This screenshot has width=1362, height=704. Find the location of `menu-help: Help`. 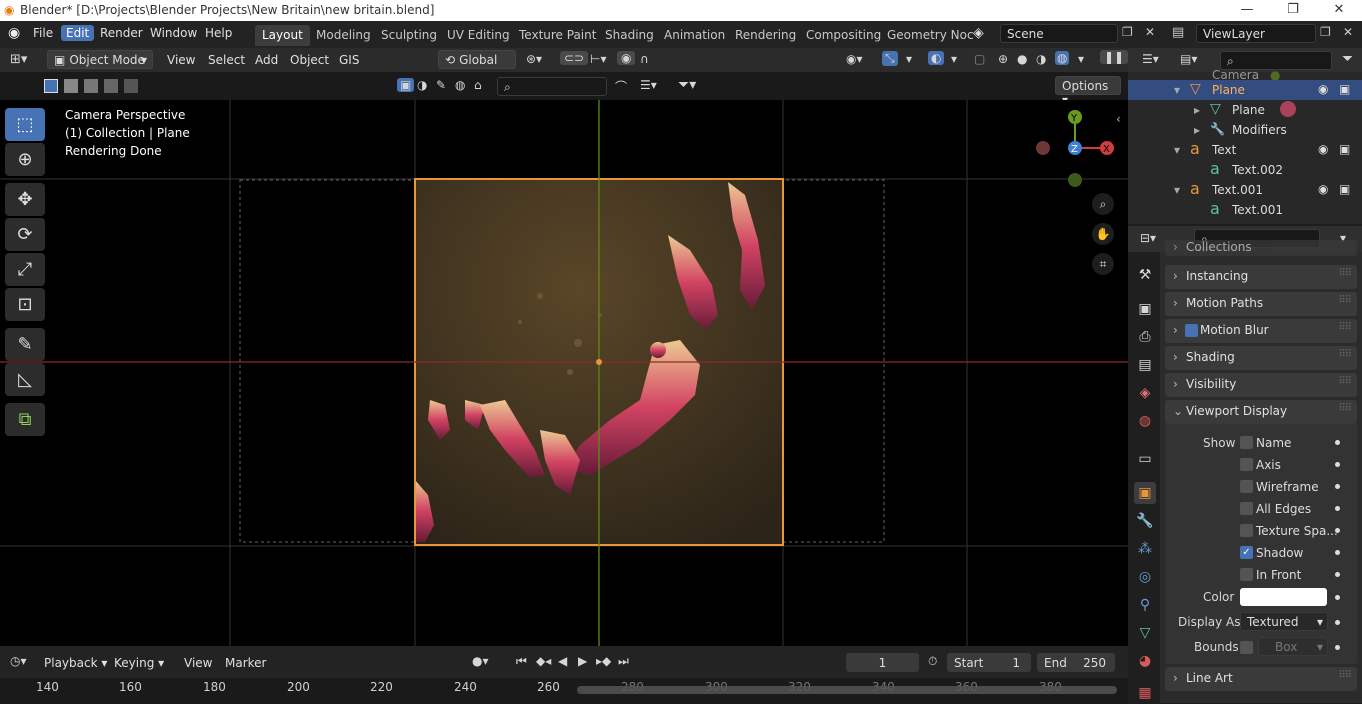

menu-help: Help is located at coordinates (218, 33).